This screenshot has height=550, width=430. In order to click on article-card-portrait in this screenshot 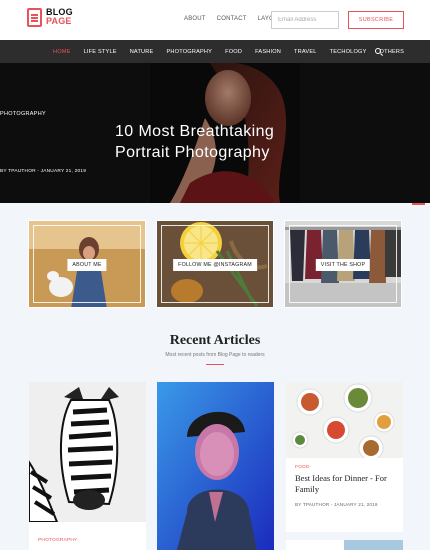, I will do `click(215, 466)`.